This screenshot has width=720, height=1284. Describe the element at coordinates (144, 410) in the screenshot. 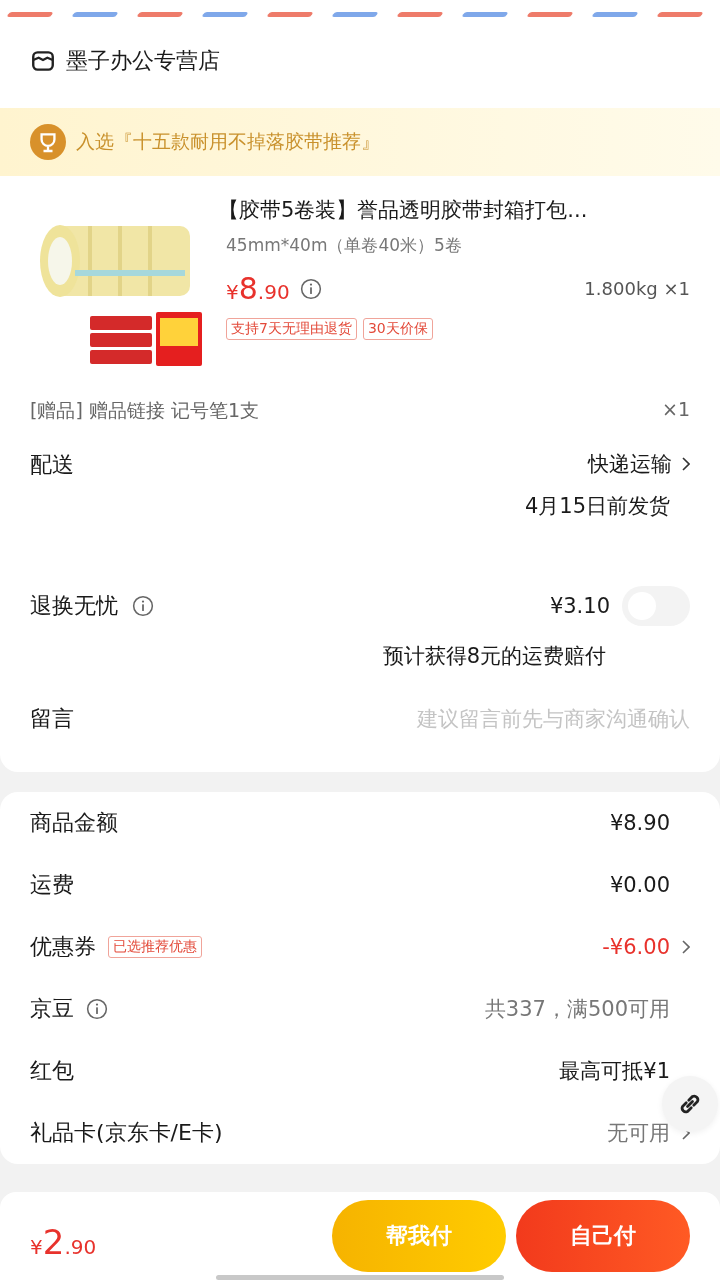

I see `gift-item: [赠品] 赠品链接 记号笔1支` at that location.